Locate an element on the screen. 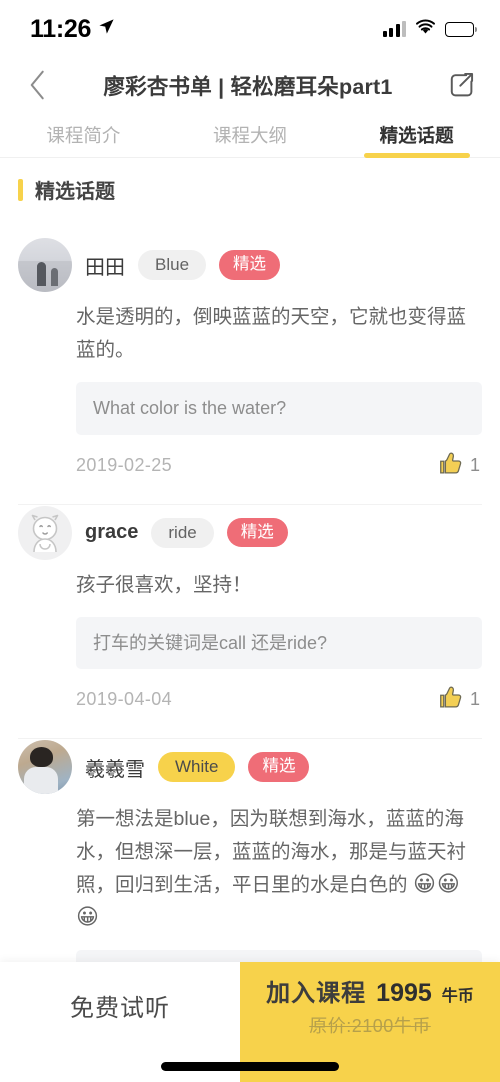 This screenshot has width=500, height=1082. tab-label: 课程简介 is located at coordinates (83, 135).